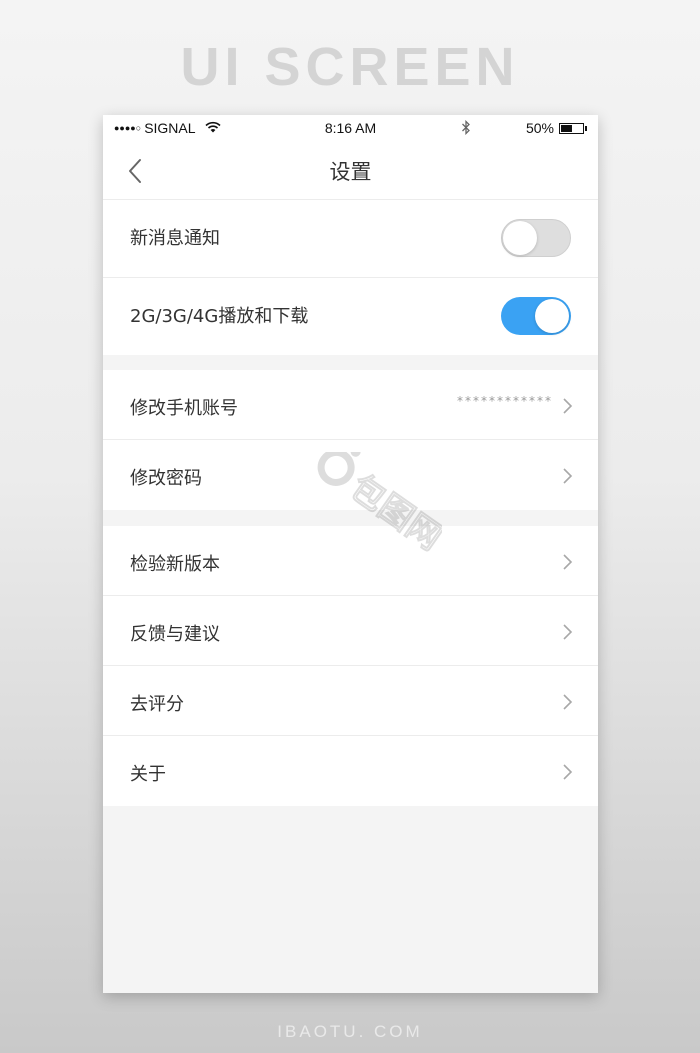 This screenshot has width=700, height=1053. I want to click on setting-row-rate: 去评分, so click(350, 701).